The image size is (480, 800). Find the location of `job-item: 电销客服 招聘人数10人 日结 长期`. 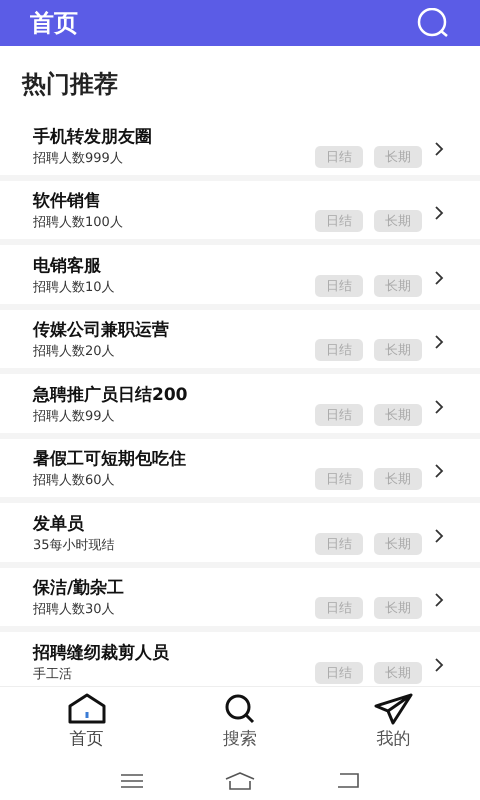

job-item: 电销客服 招聘人数10人 日结 长期 is located at coordinates (240, 274).